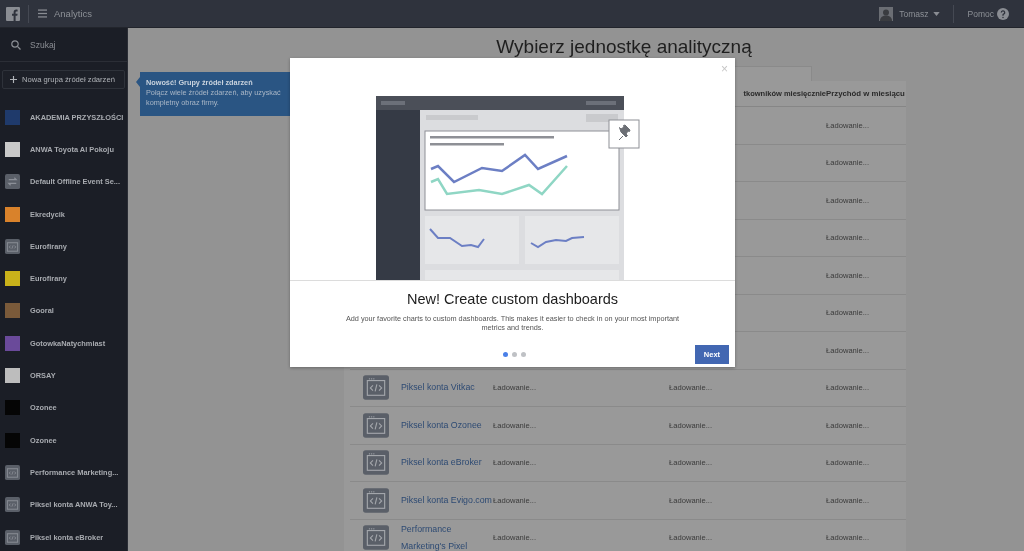 This screenshot has height=551, width=1024. Describe the element at coordinates (624, 47) in the screenshot. I see `page-title: Wybierz jednostkę analityczną` at that location.